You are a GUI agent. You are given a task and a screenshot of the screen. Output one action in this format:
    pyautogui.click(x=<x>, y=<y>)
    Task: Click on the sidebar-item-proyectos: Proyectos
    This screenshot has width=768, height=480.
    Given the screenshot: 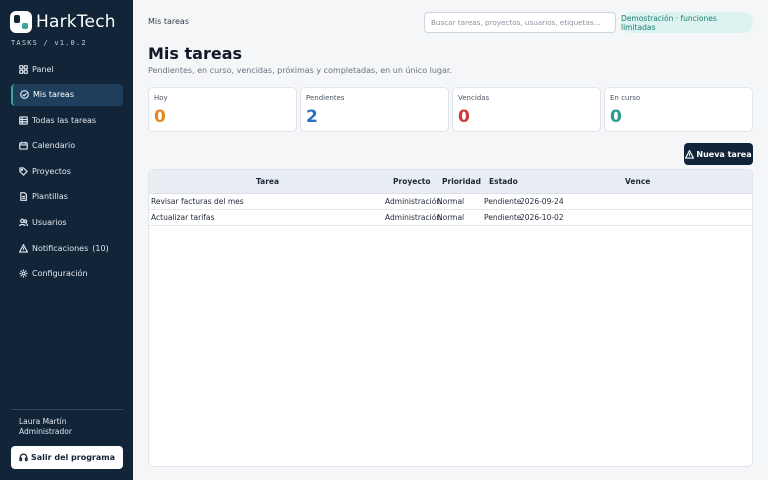 What is the action you would take?
    pyautogui.click(x=67, y=171)
    